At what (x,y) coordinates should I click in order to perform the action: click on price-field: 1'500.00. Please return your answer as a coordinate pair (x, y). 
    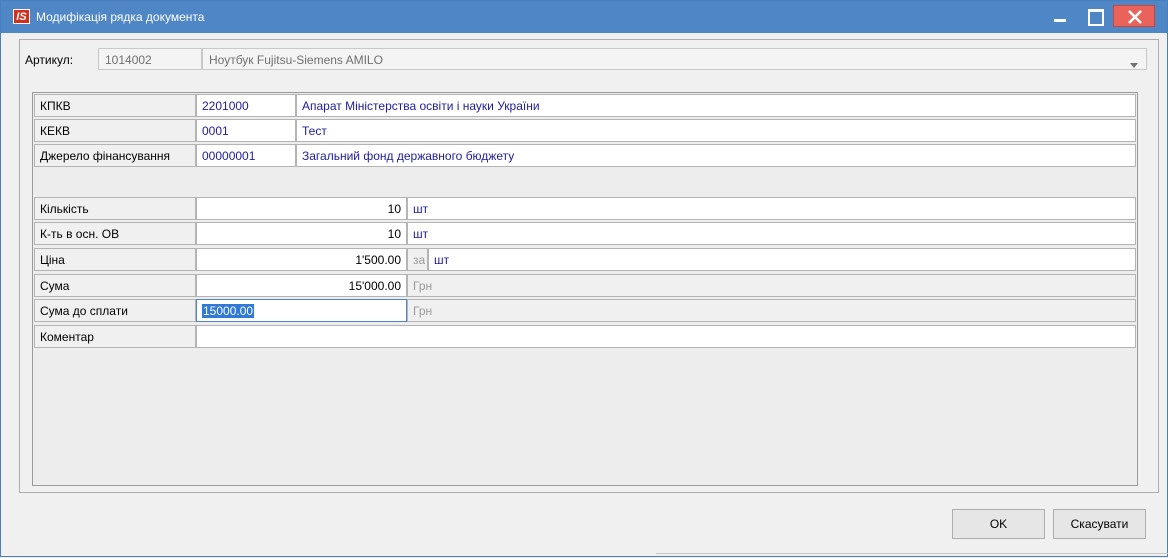
    Looking at the image, I should click on (301, 259).